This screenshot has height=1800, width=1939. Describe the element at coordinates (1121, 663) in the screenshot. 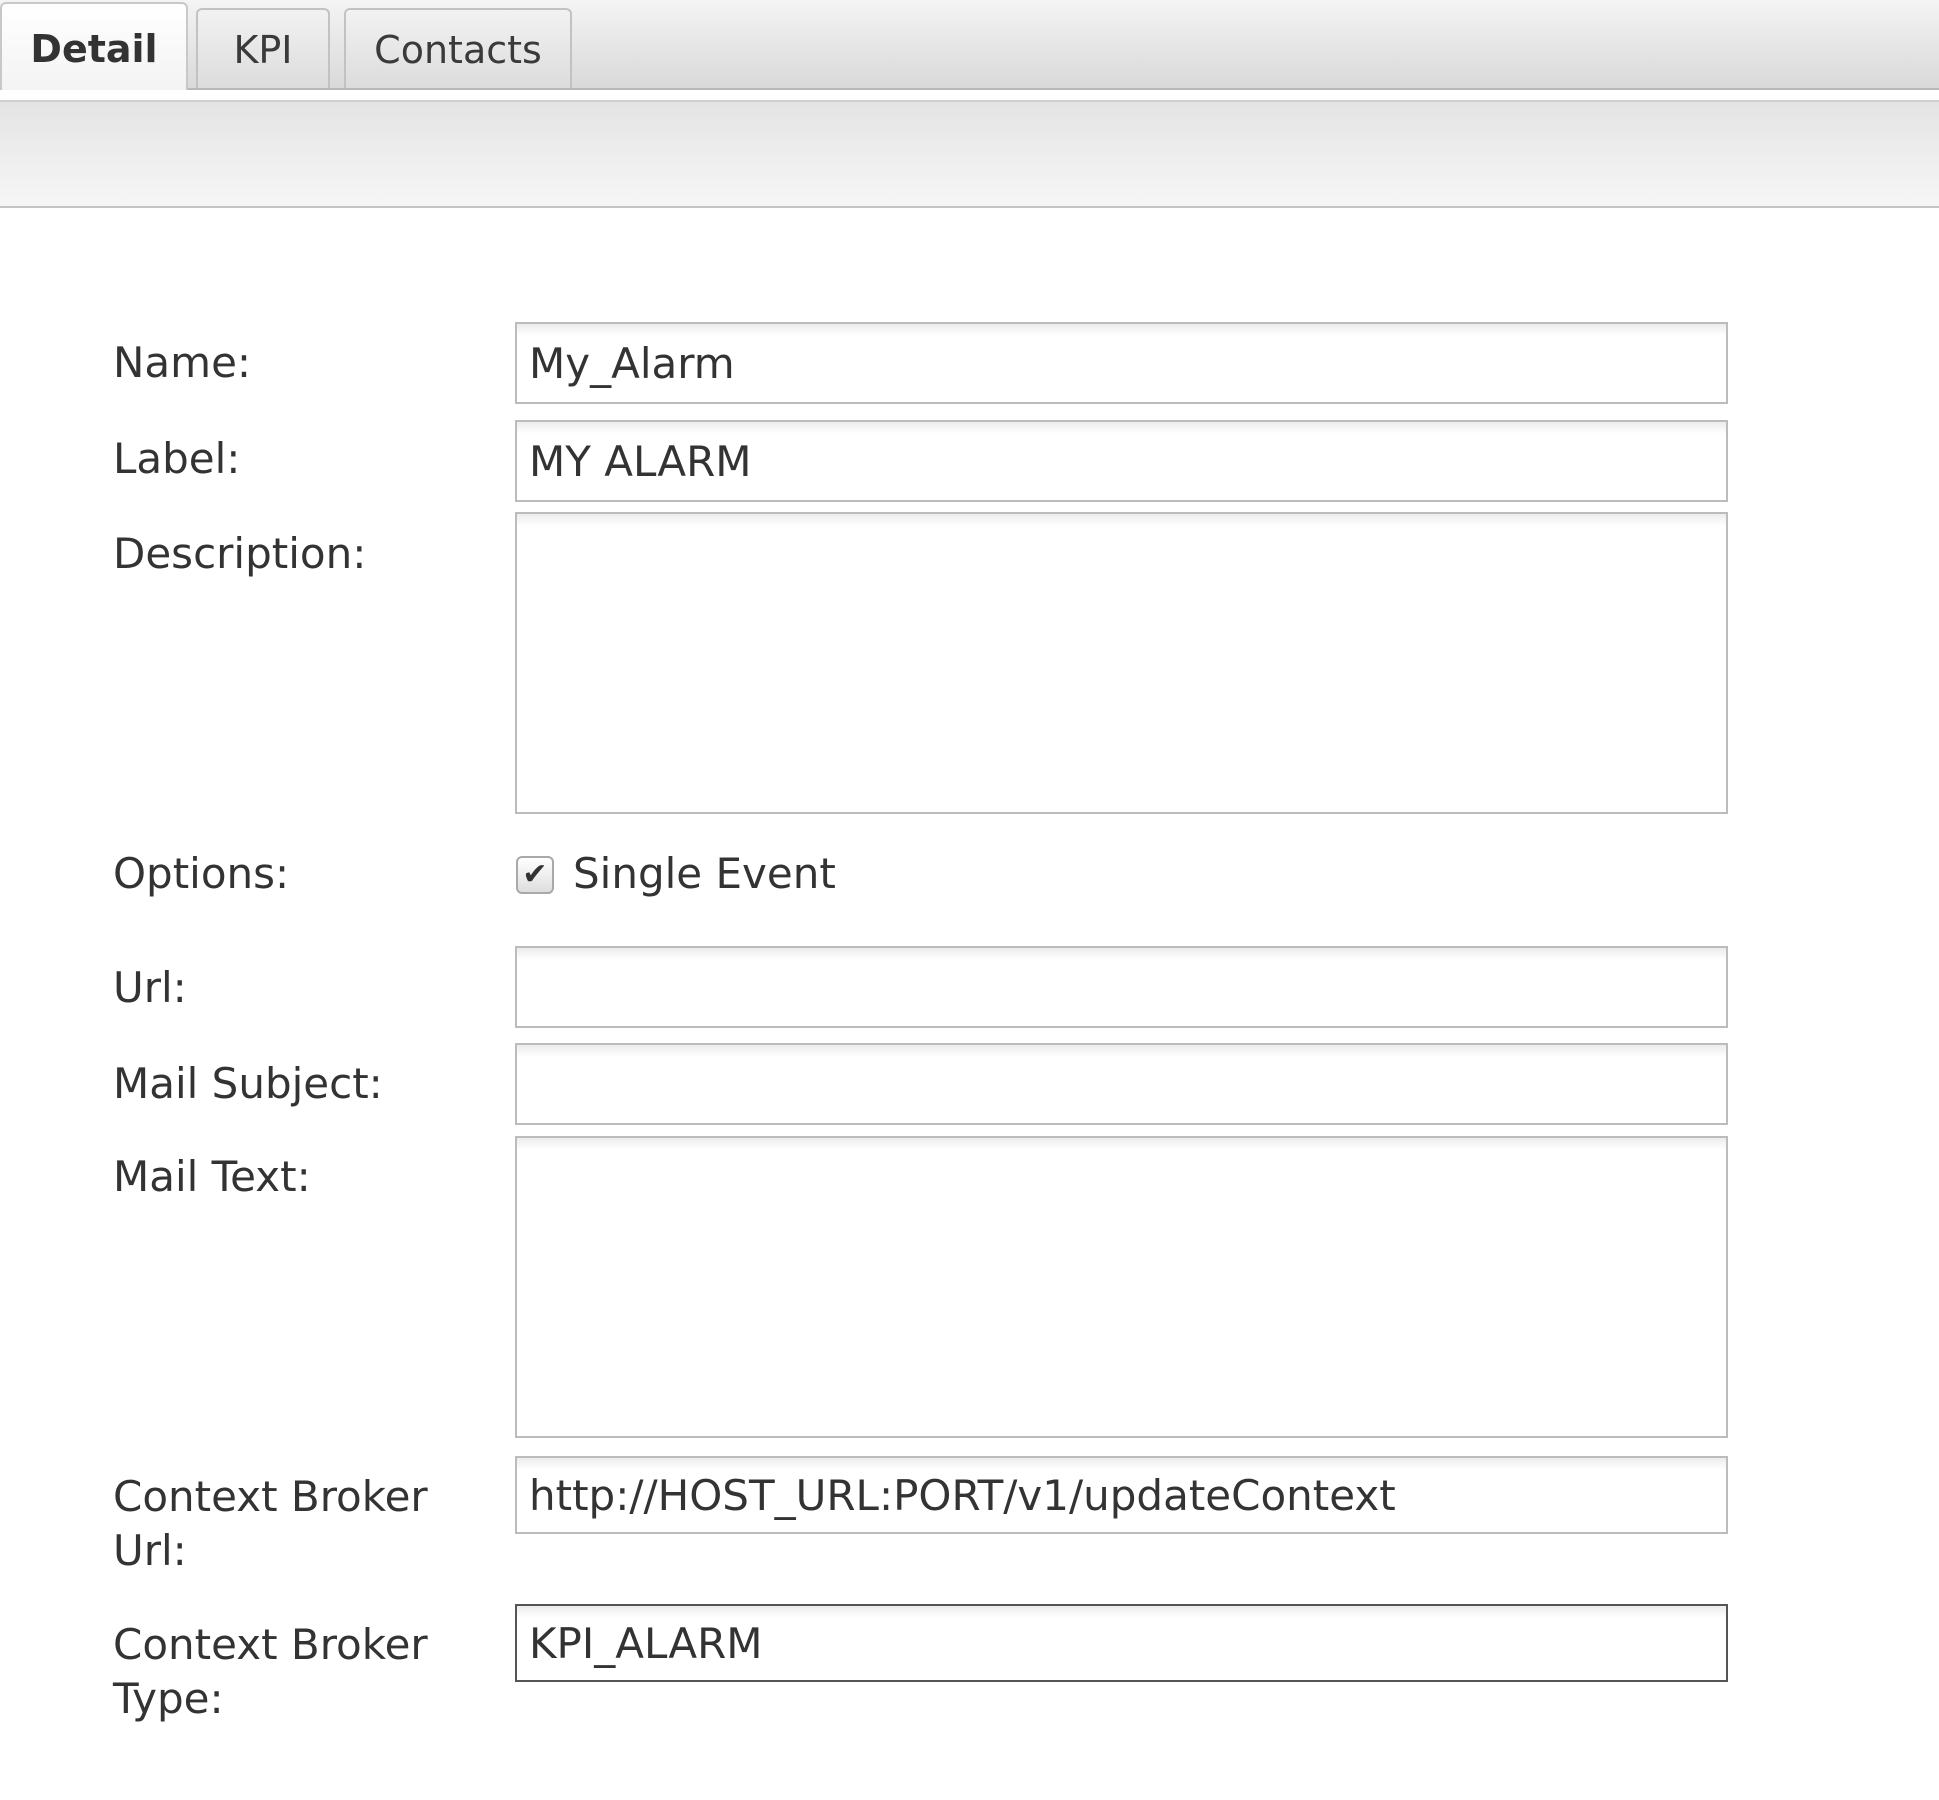

I see `description-textarea` at that location.